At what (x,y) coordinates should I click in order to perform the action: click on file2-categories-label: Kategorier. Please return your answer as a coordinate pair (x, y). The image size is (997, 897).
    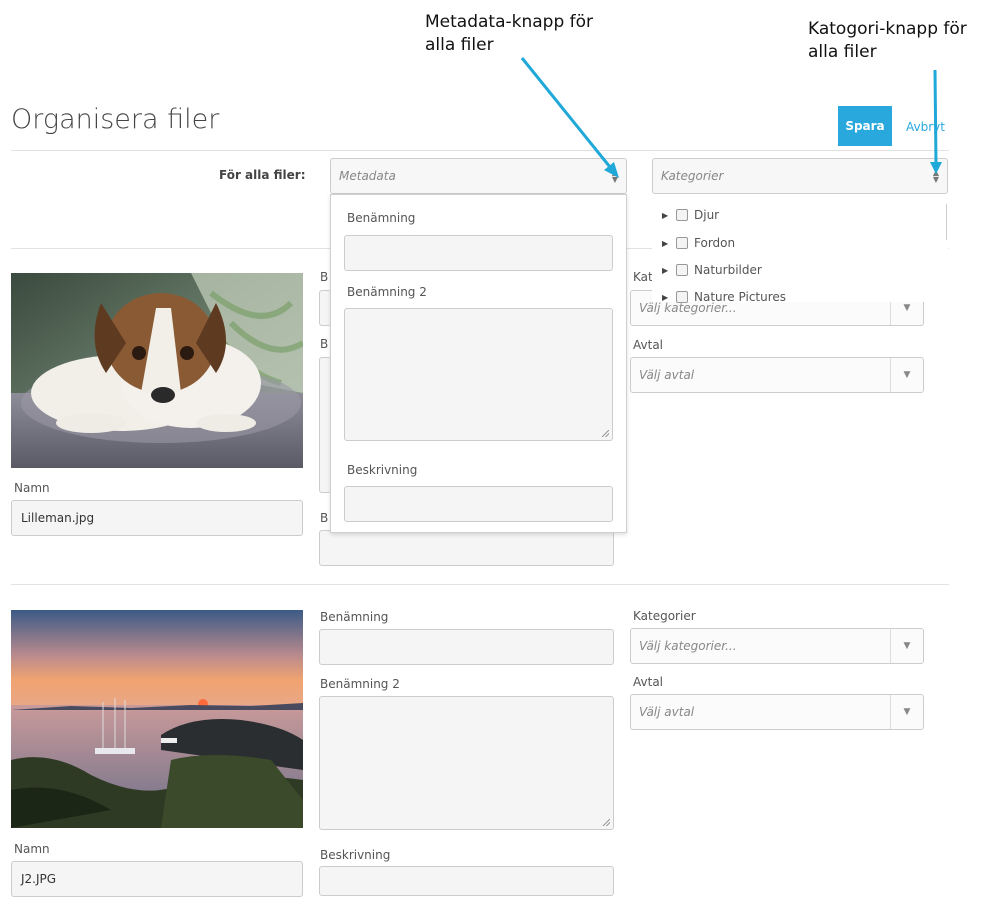
    Looking at the image, I should click on (664, 616).